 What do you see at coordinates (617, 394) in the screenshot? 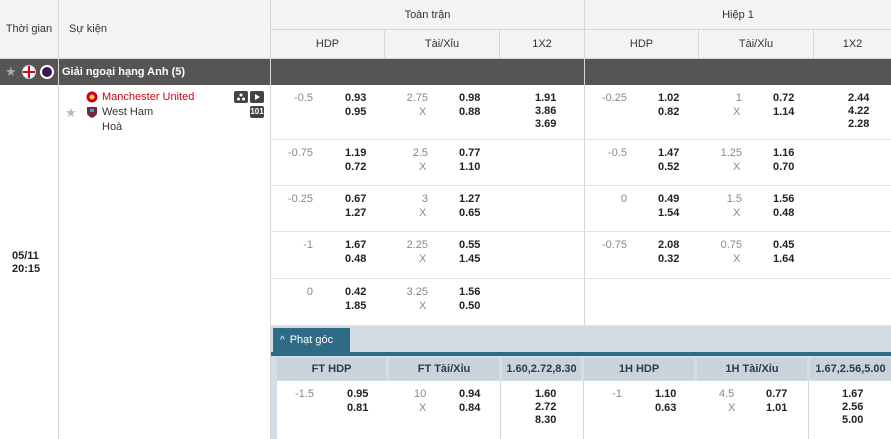
I see `corner-h1-hdp-line: -1` at bounding box center [617, 394].